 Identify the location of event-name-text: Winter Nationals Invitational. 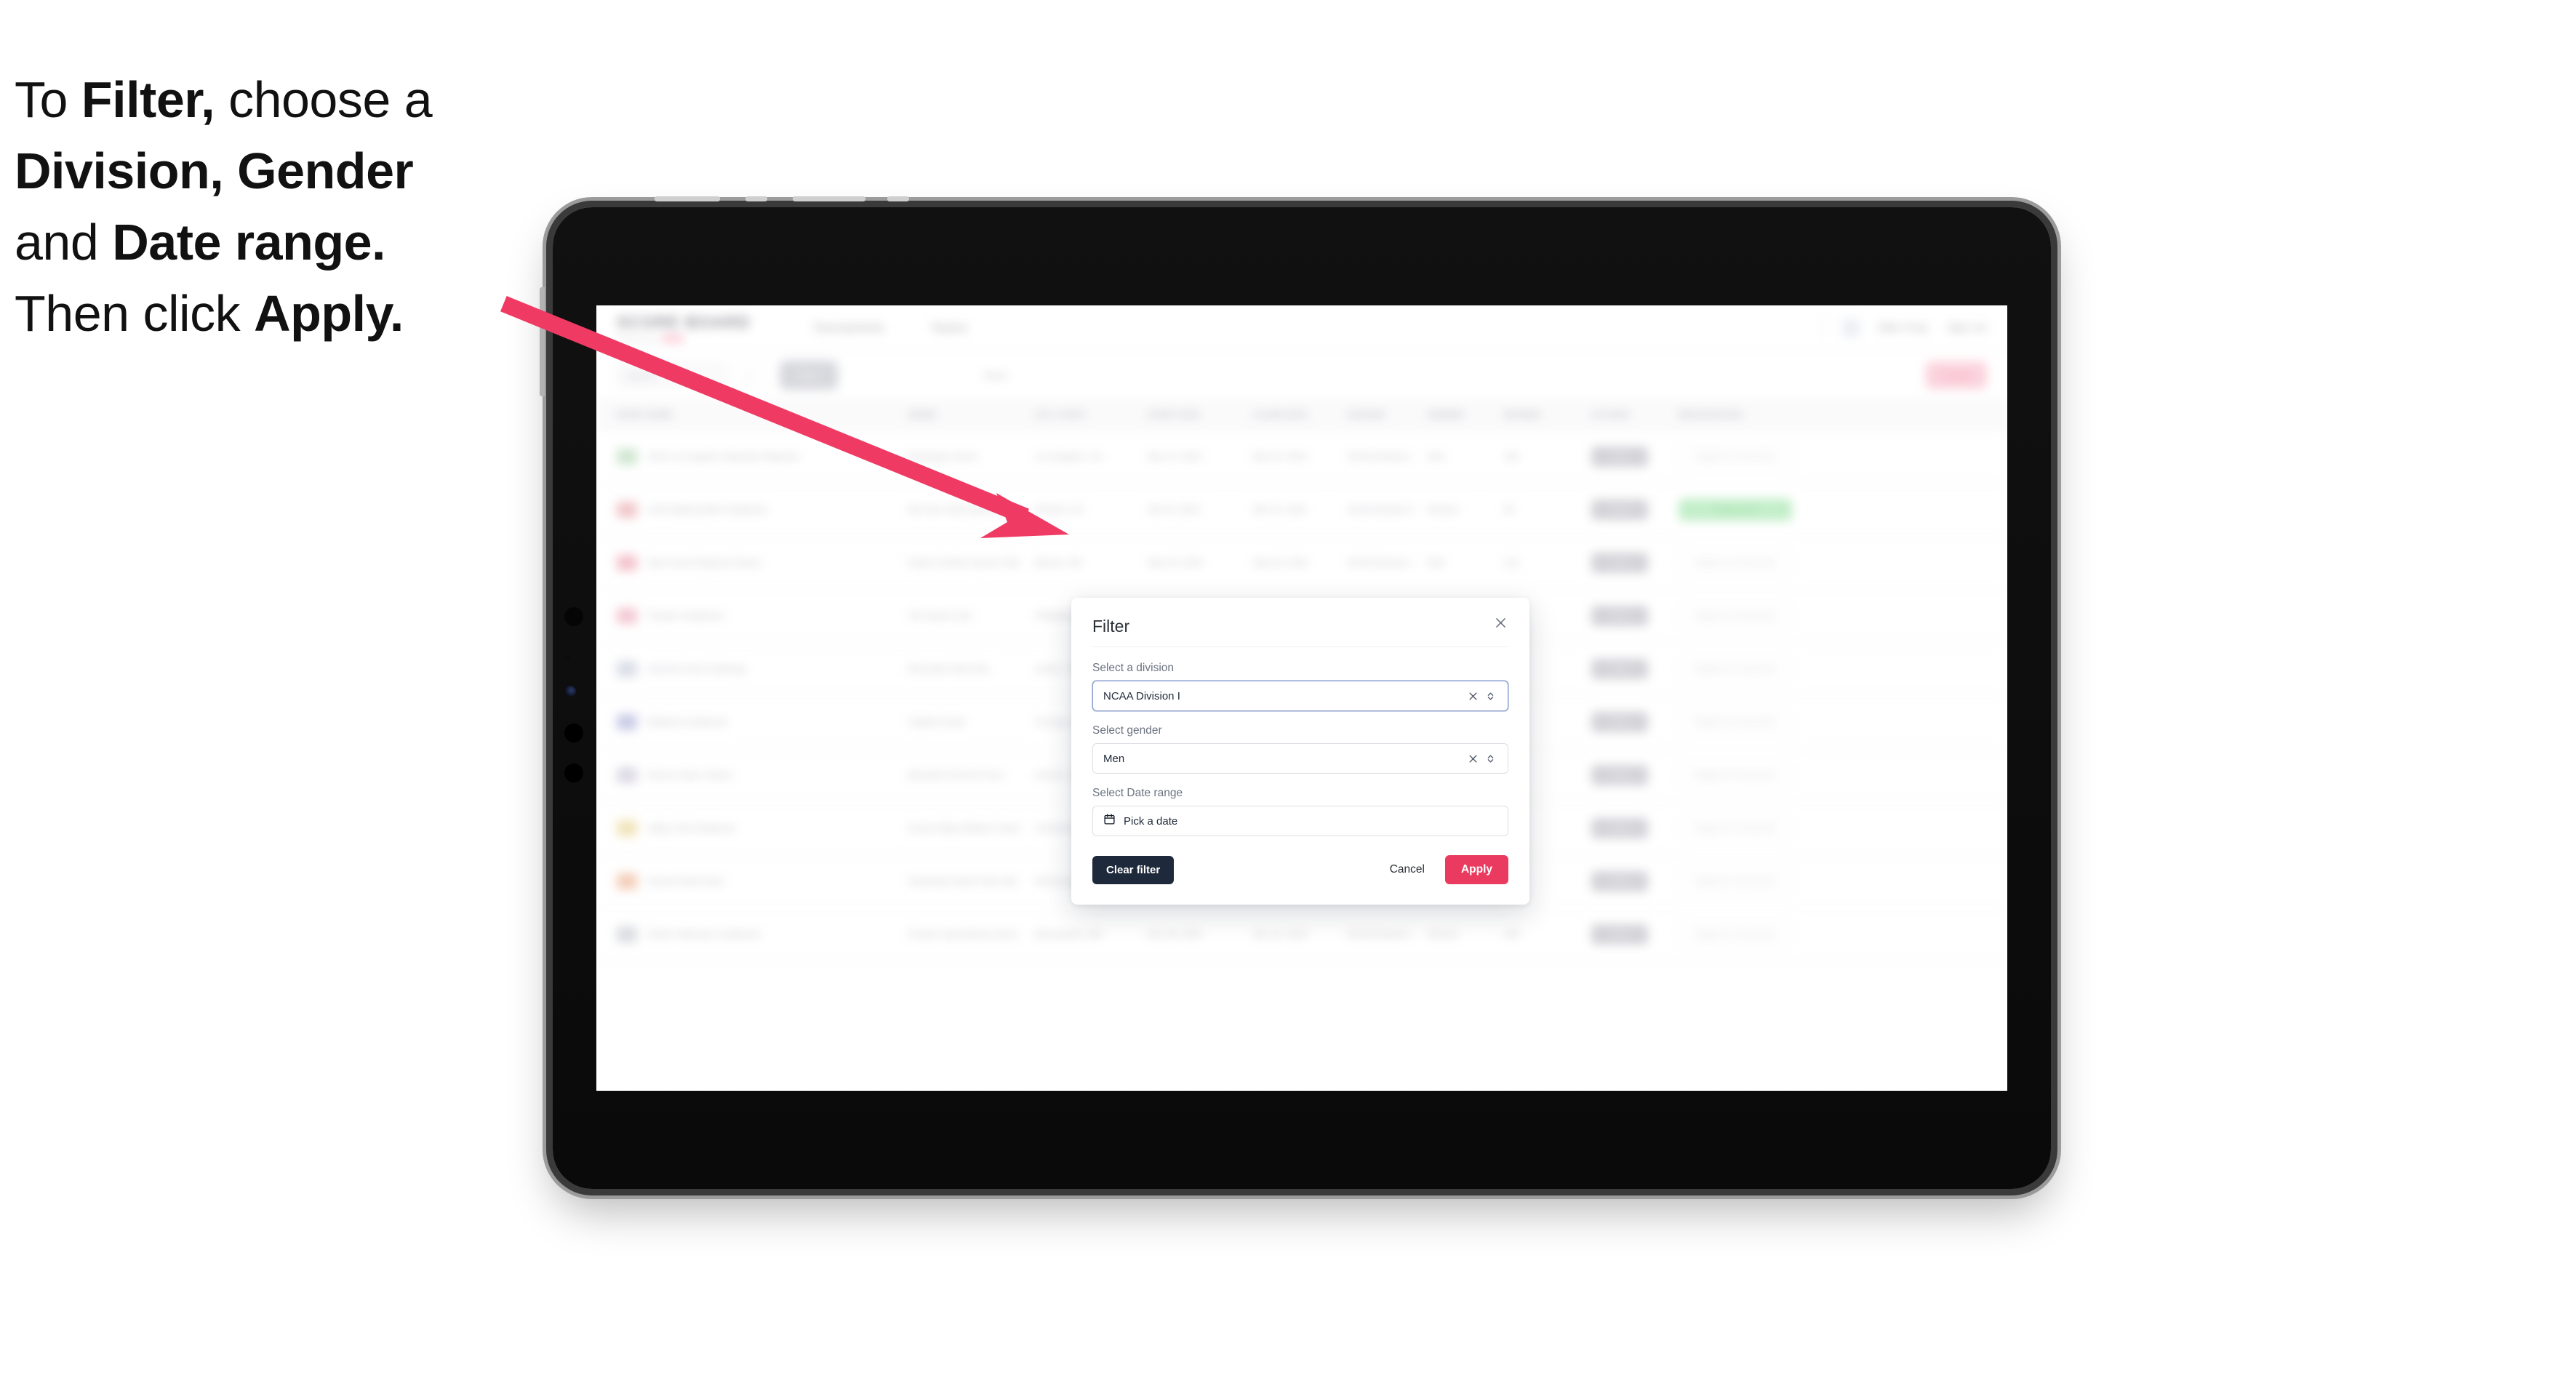
(703, 935).